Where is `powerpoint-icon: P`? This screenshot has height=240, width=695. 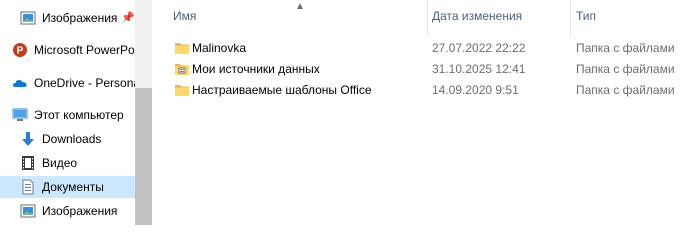
powerpoint-icon: P is located at coordinates (20, 50).